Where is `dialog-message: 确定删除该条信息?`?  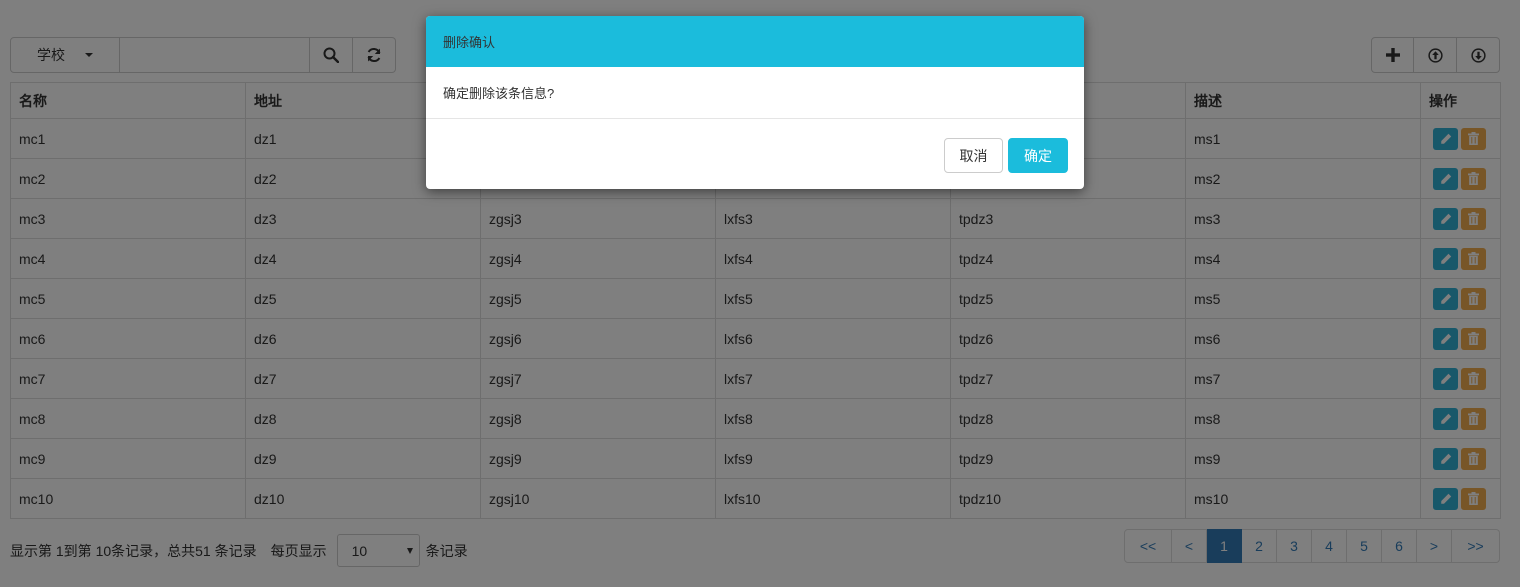 dialog-message: 确定删除该条信息? is located at coordinates (499, 93).